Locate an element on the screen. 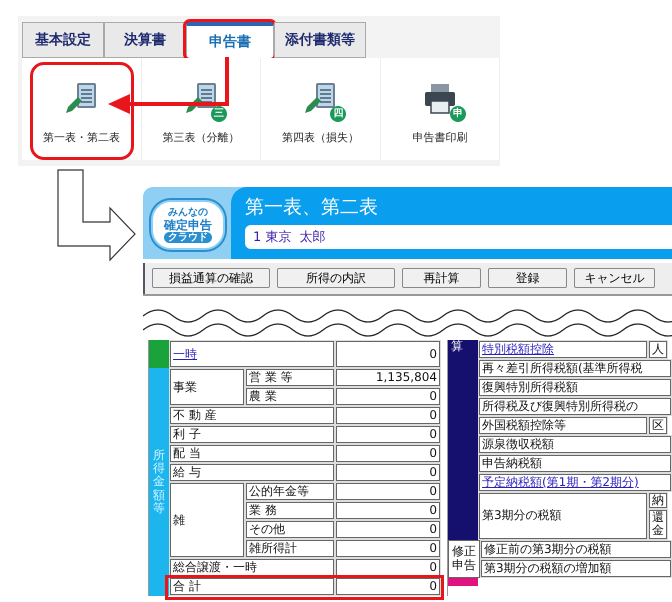 The height and width of the screenshot is (602, 672). row-label: 合 計 is located at coordinates (252, 586).